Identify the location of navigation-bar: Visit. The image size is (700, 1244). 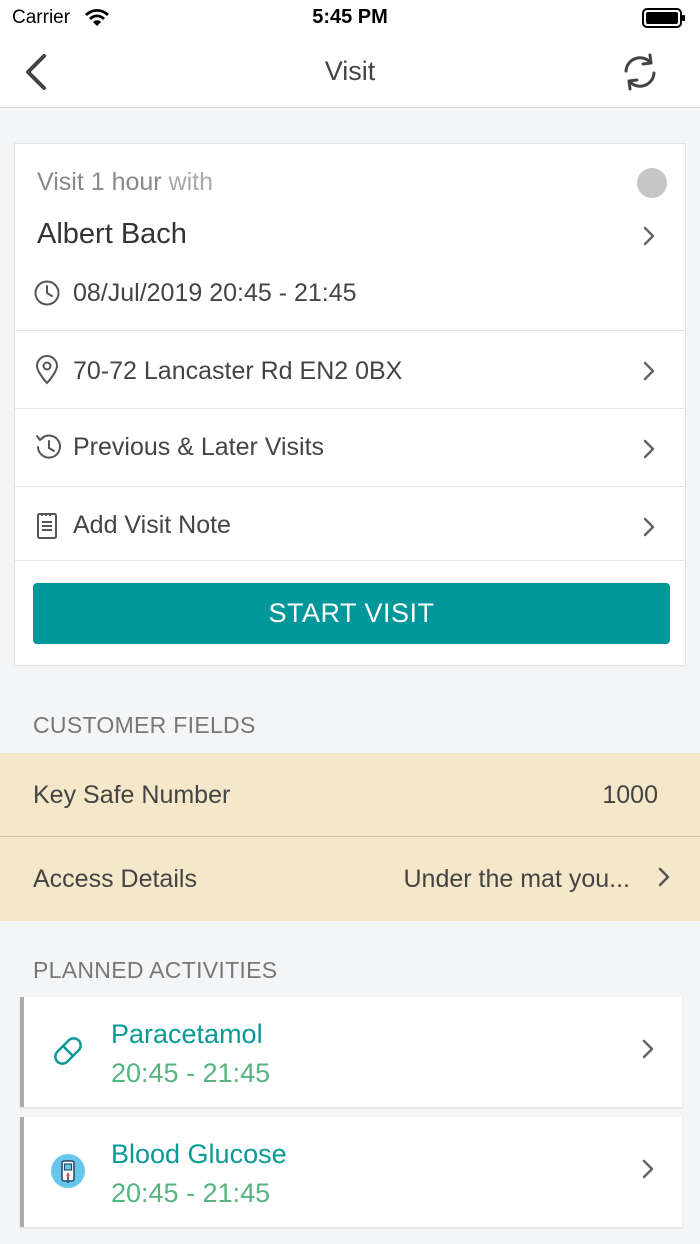
(350, 72).